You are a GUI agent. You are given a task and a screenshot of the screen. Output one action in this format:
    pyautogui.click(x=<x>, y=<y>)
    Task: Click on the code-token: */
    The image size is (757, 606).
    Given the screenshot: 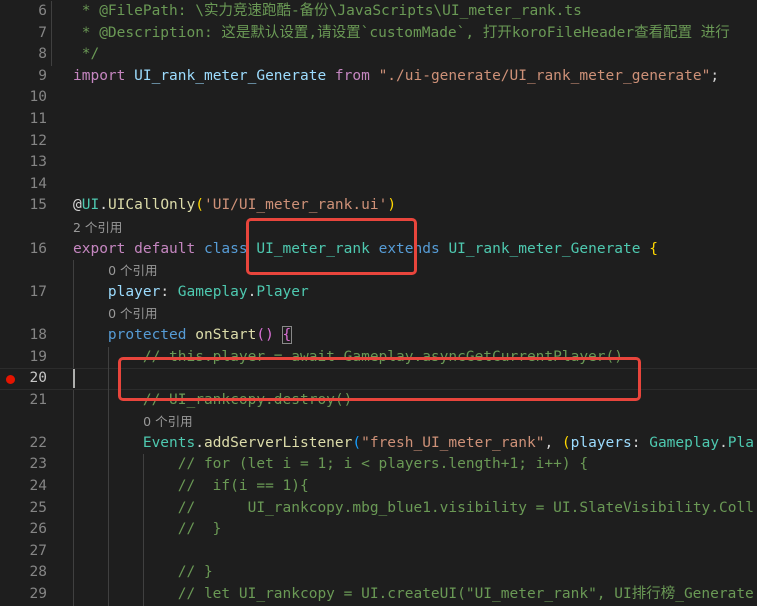 What is the action you would take?
    pyautogui.click(x=86, y=54)
    